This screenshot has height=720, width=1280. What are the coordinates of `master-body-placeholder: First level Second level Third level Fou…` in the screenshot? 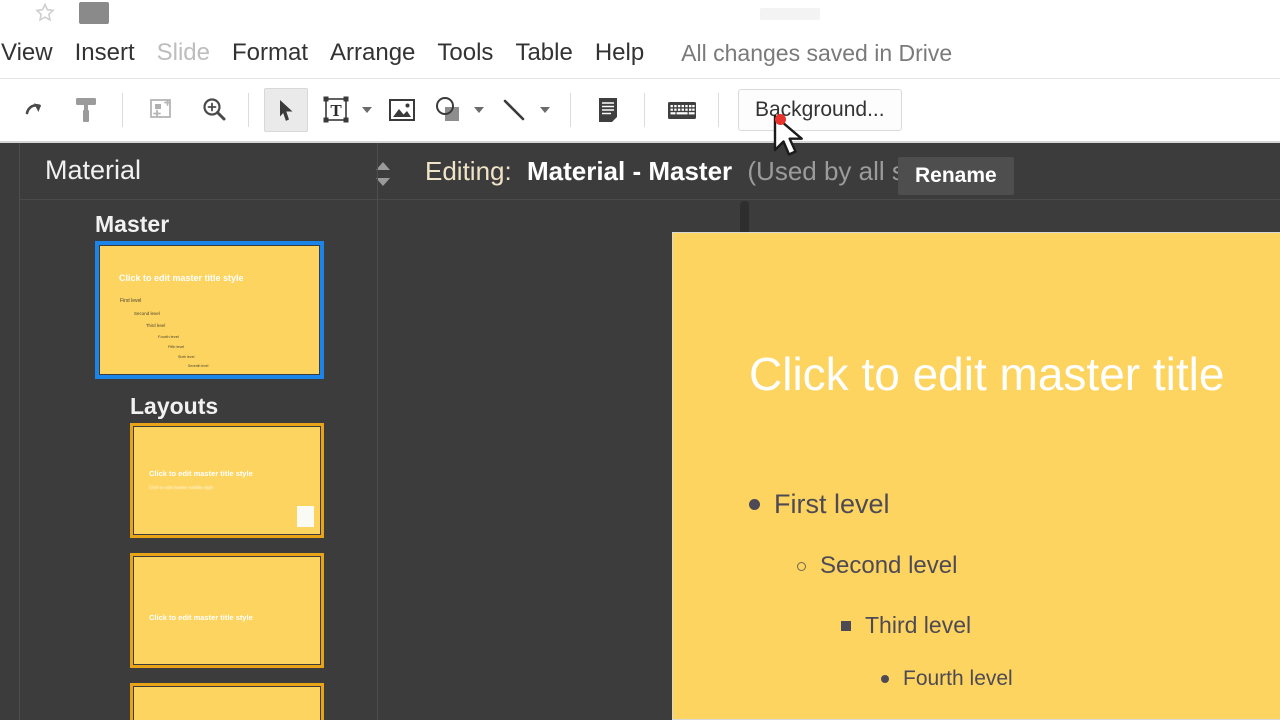 It's located at (881, 588).